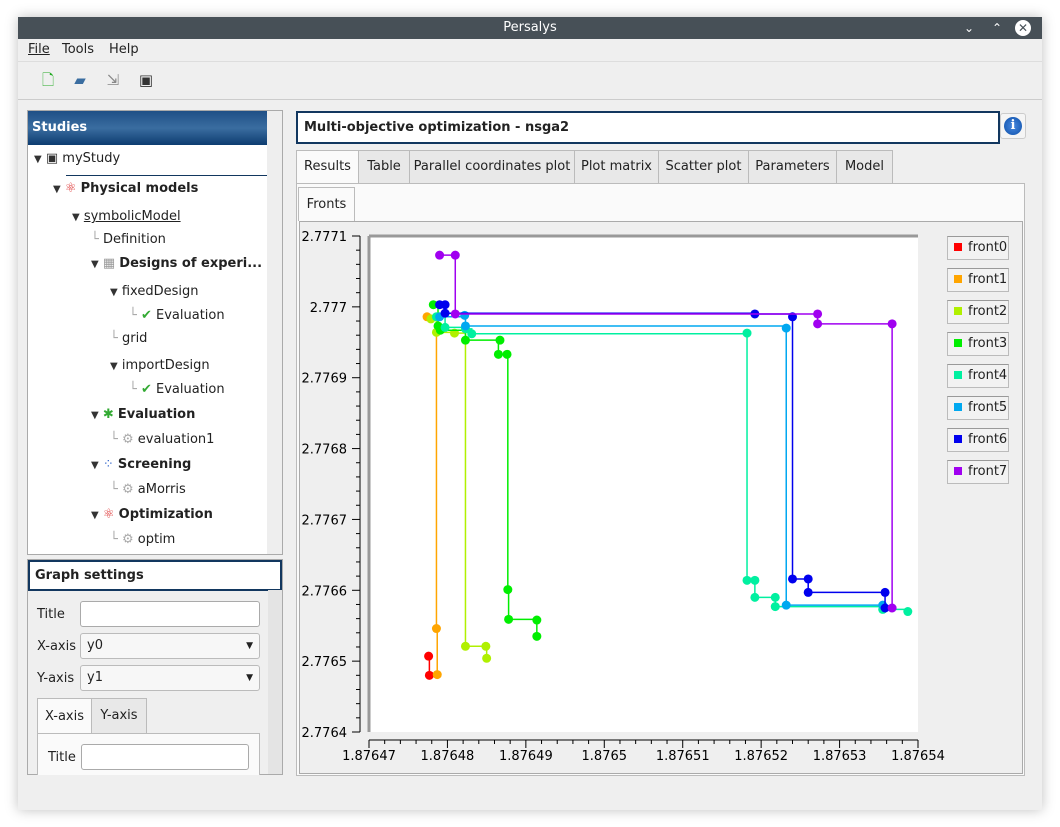 Image resolution: width=1060 pixels, height=827 pixels. I want to click on y-tick-label: 2.777, so click(328, 308).